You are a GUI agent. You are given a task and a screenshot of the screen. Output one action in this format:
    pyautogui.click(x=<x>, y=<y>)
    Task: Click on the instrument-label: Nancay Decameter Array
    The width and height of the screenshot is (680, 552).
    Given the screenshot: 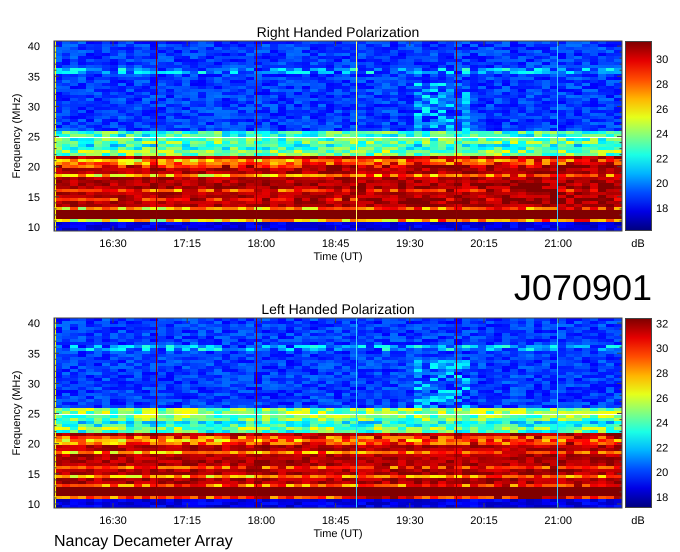 What is the action you would take?
    pyautogui.click(x=143, y=541)
    